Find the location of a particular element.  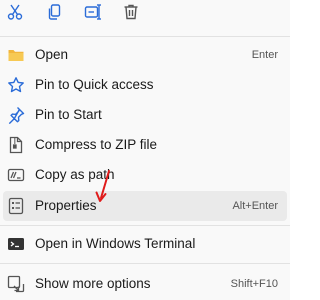

menu-item-shortcut: Shift+F10 is located at coordinates (254, 284).